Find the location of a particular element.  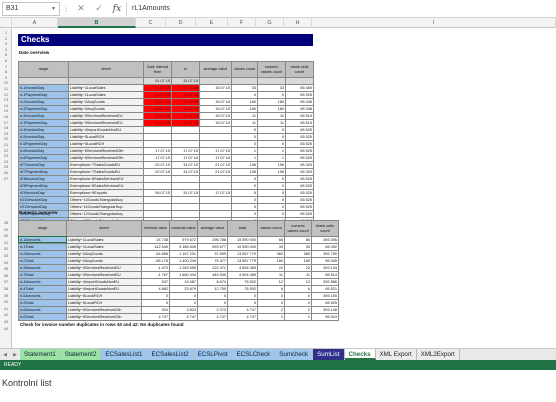

table-cell: 6 is located at coordinates (298, 289).